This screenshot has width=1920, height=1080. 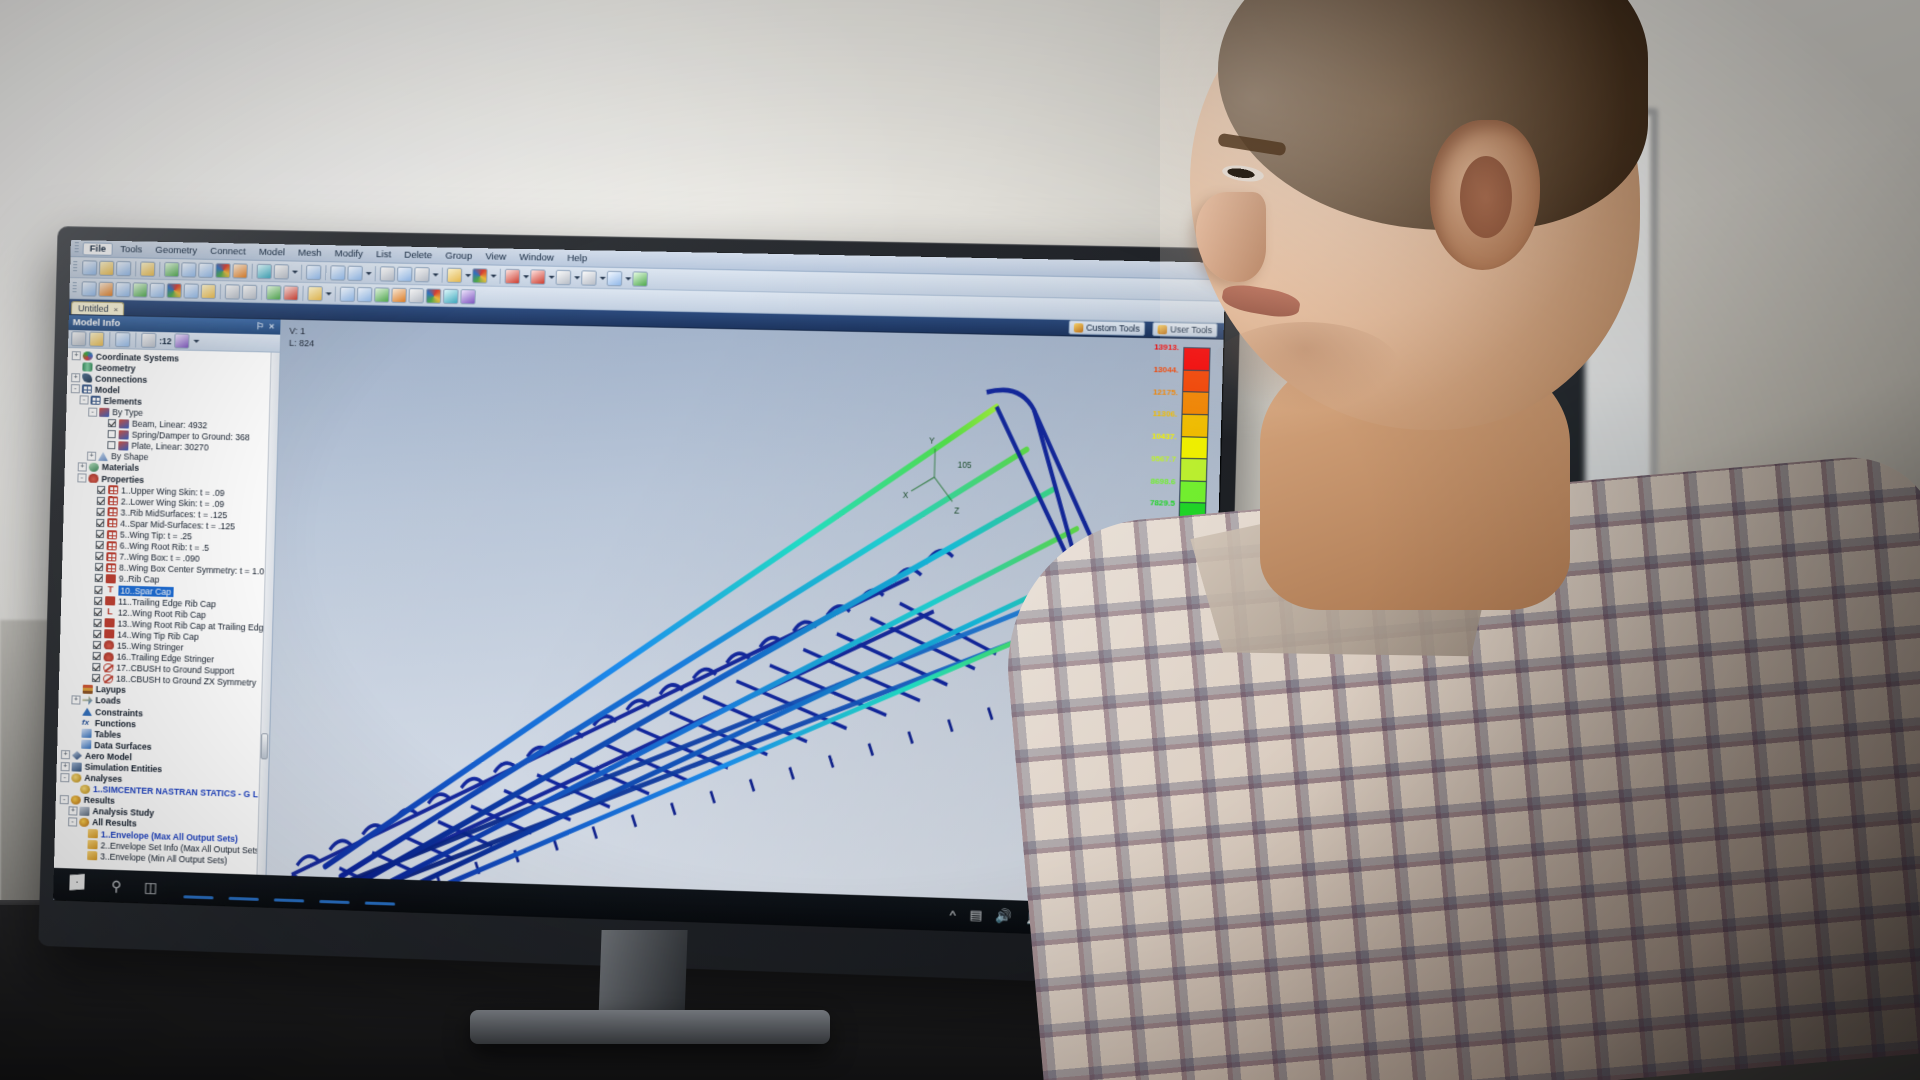 I want to click on user-tools-button: User Tools, so click(x=1185, y=329).